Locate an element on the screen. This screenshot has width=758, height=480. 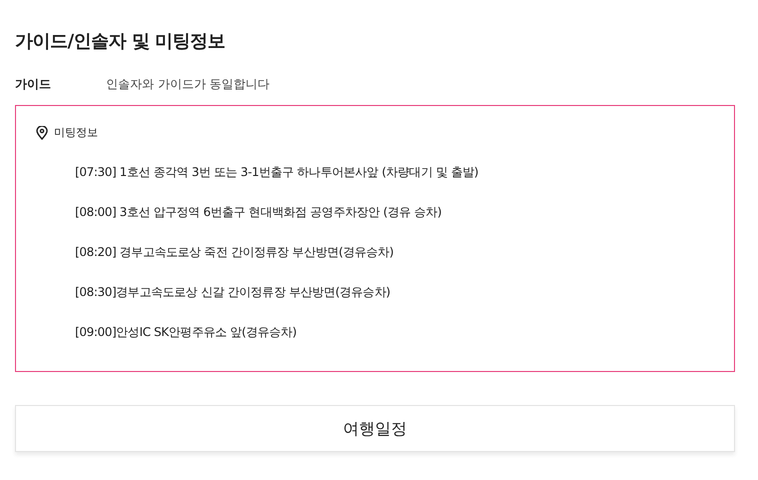
guide-label: 가이드 is located at coordinates (33, 84).